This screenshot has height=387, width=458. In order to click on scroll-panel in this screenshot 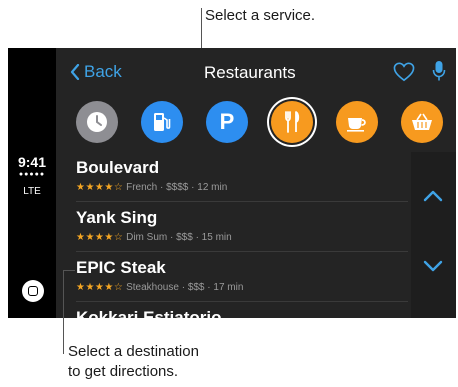, I will do `click(433, 235)`.